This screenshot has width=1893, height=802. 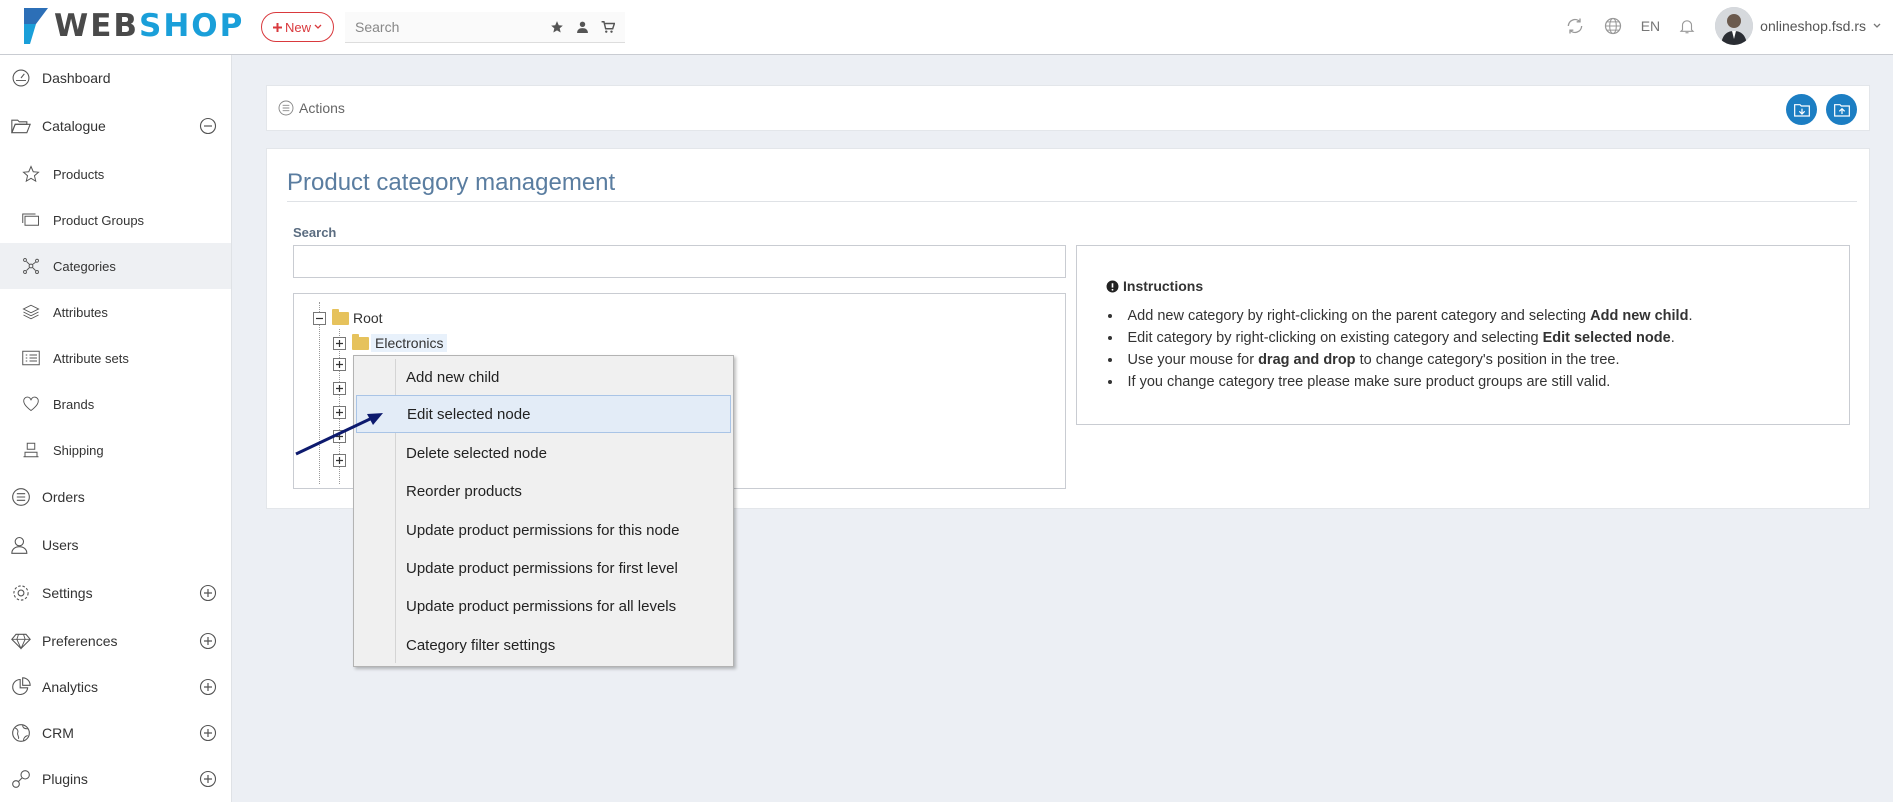 I want to click on sidebar-item-label: Users, so click(x=60, y=545).